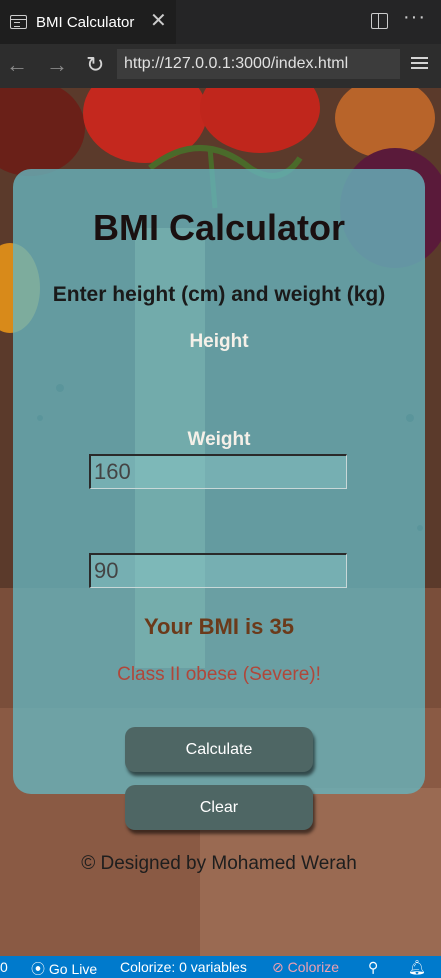 This screenshot has height=978, width=441. Describe the element at coordinates (278, 967) in the screenshot. I see `prohibited-icon: ⊘` at that location.